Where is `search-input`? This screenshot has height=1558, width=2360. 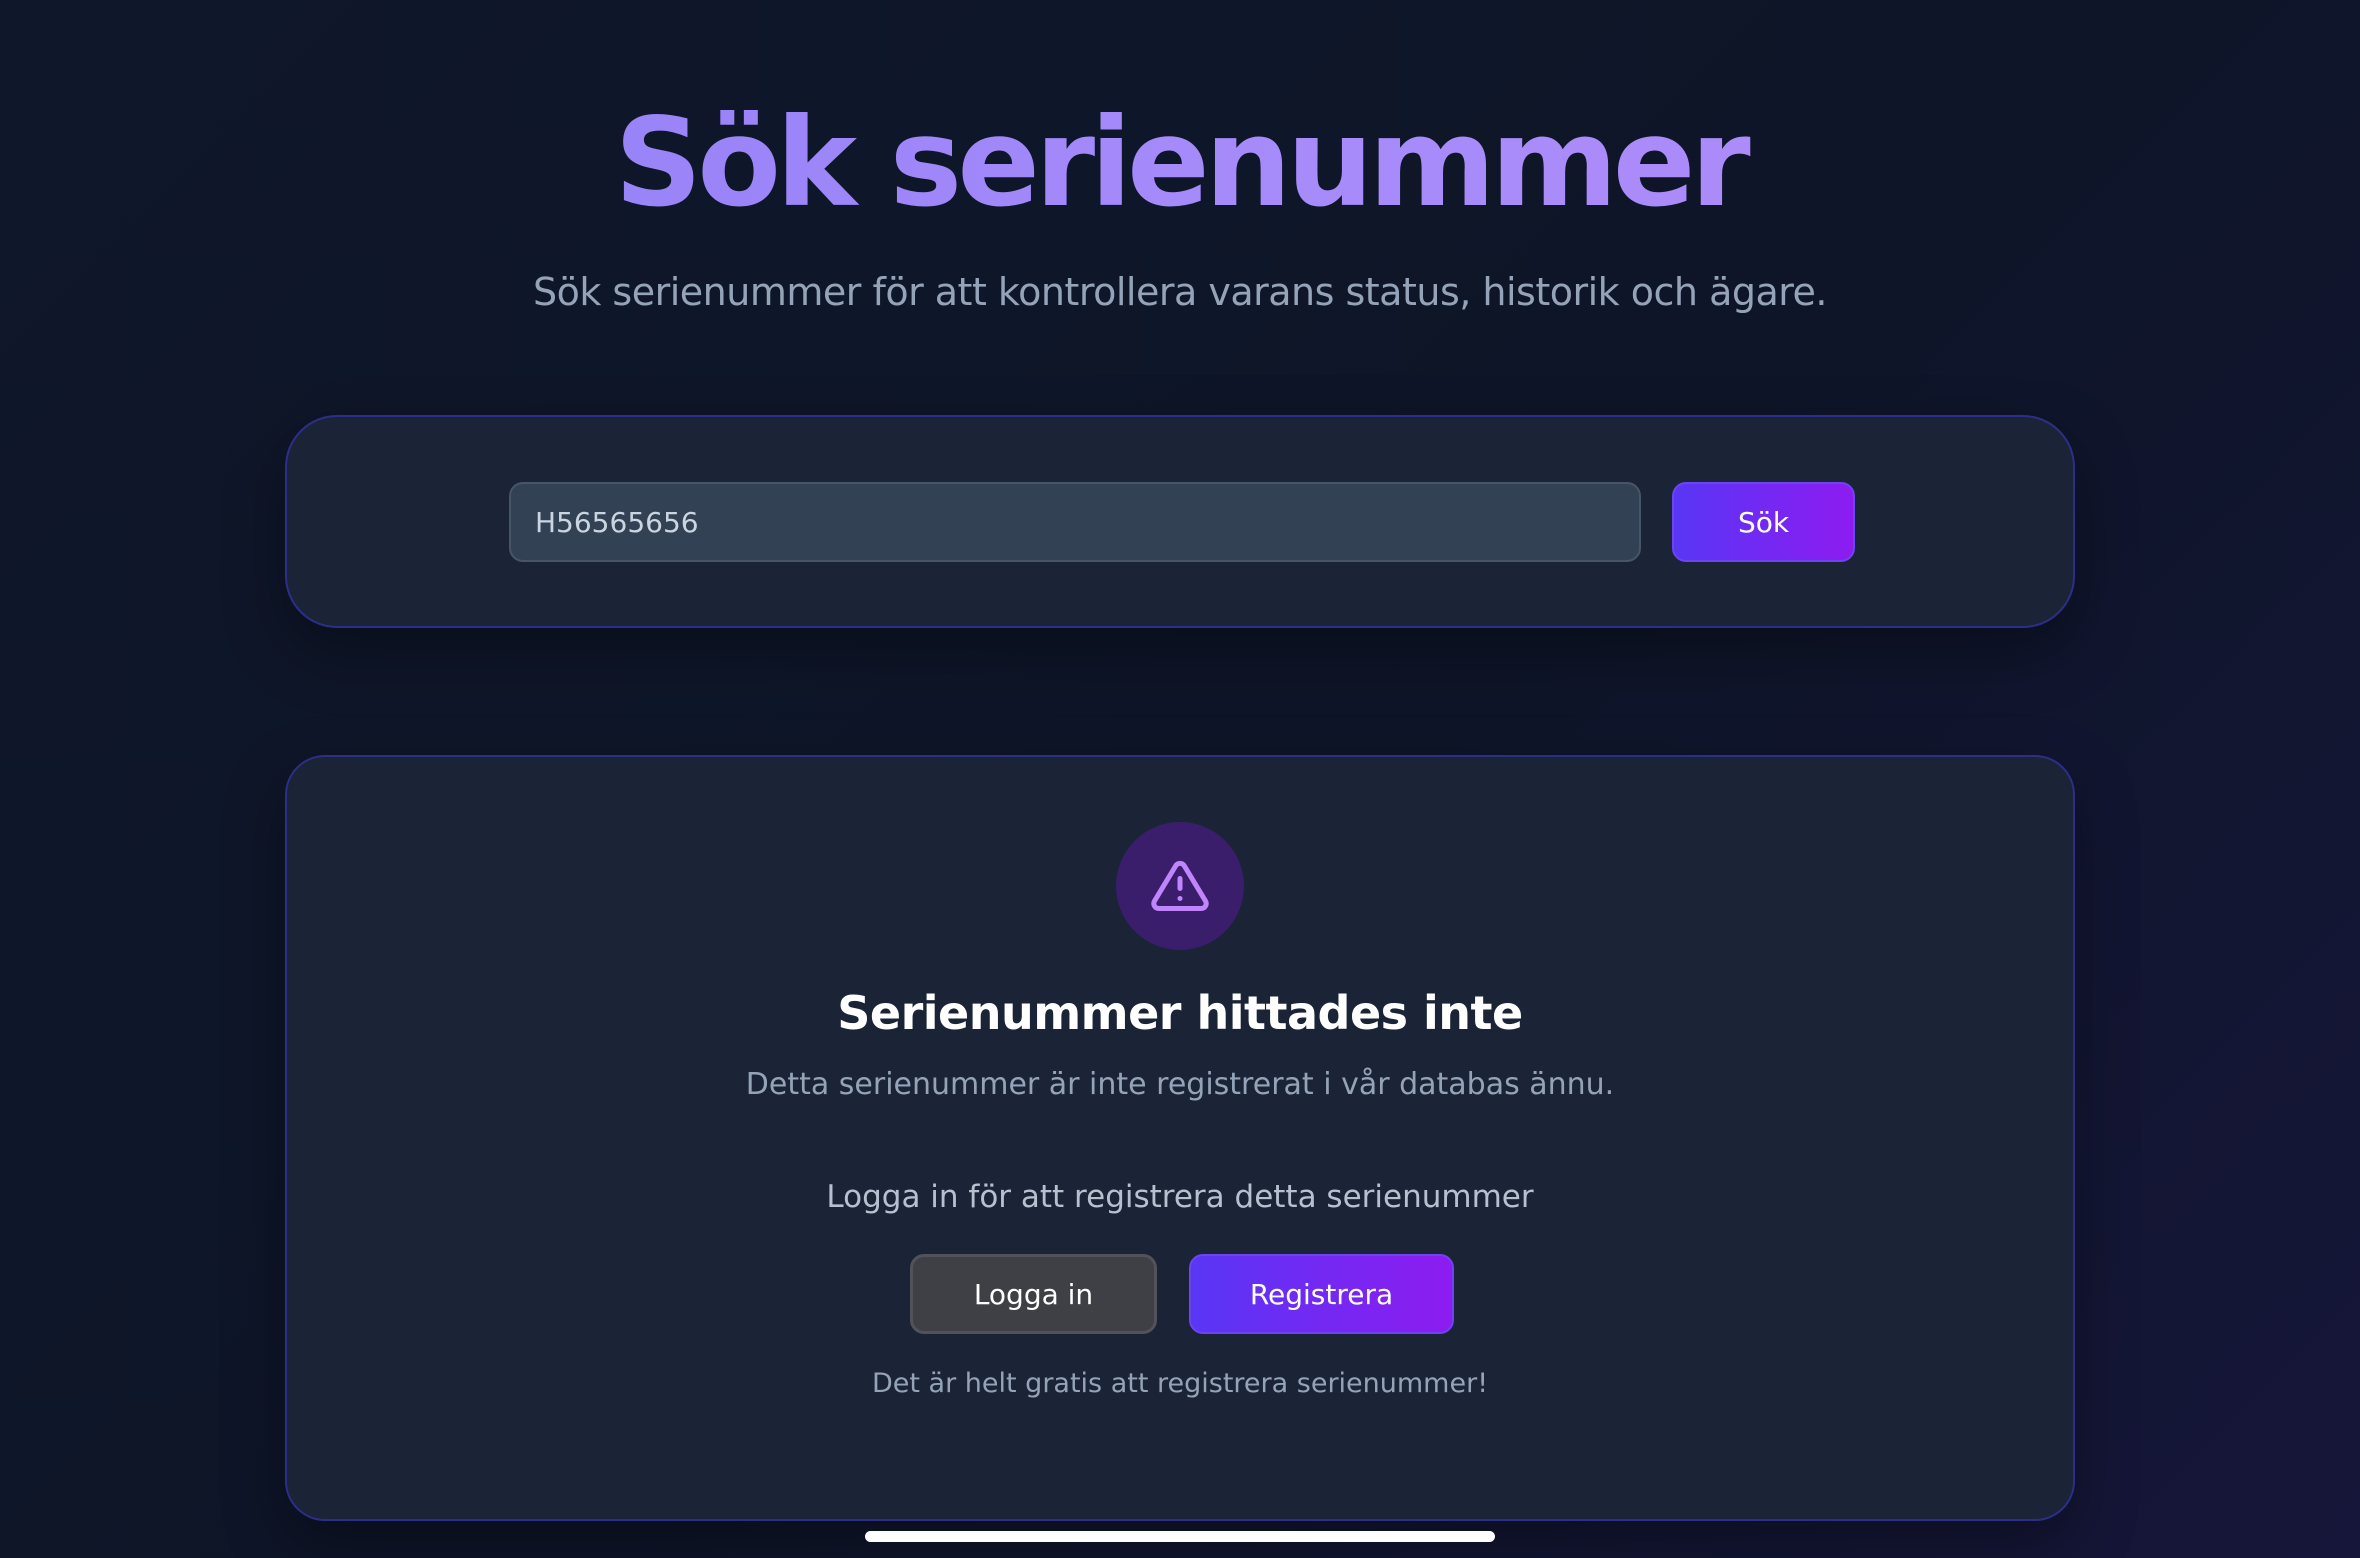 search-input is located at coordinates (1075, 522).